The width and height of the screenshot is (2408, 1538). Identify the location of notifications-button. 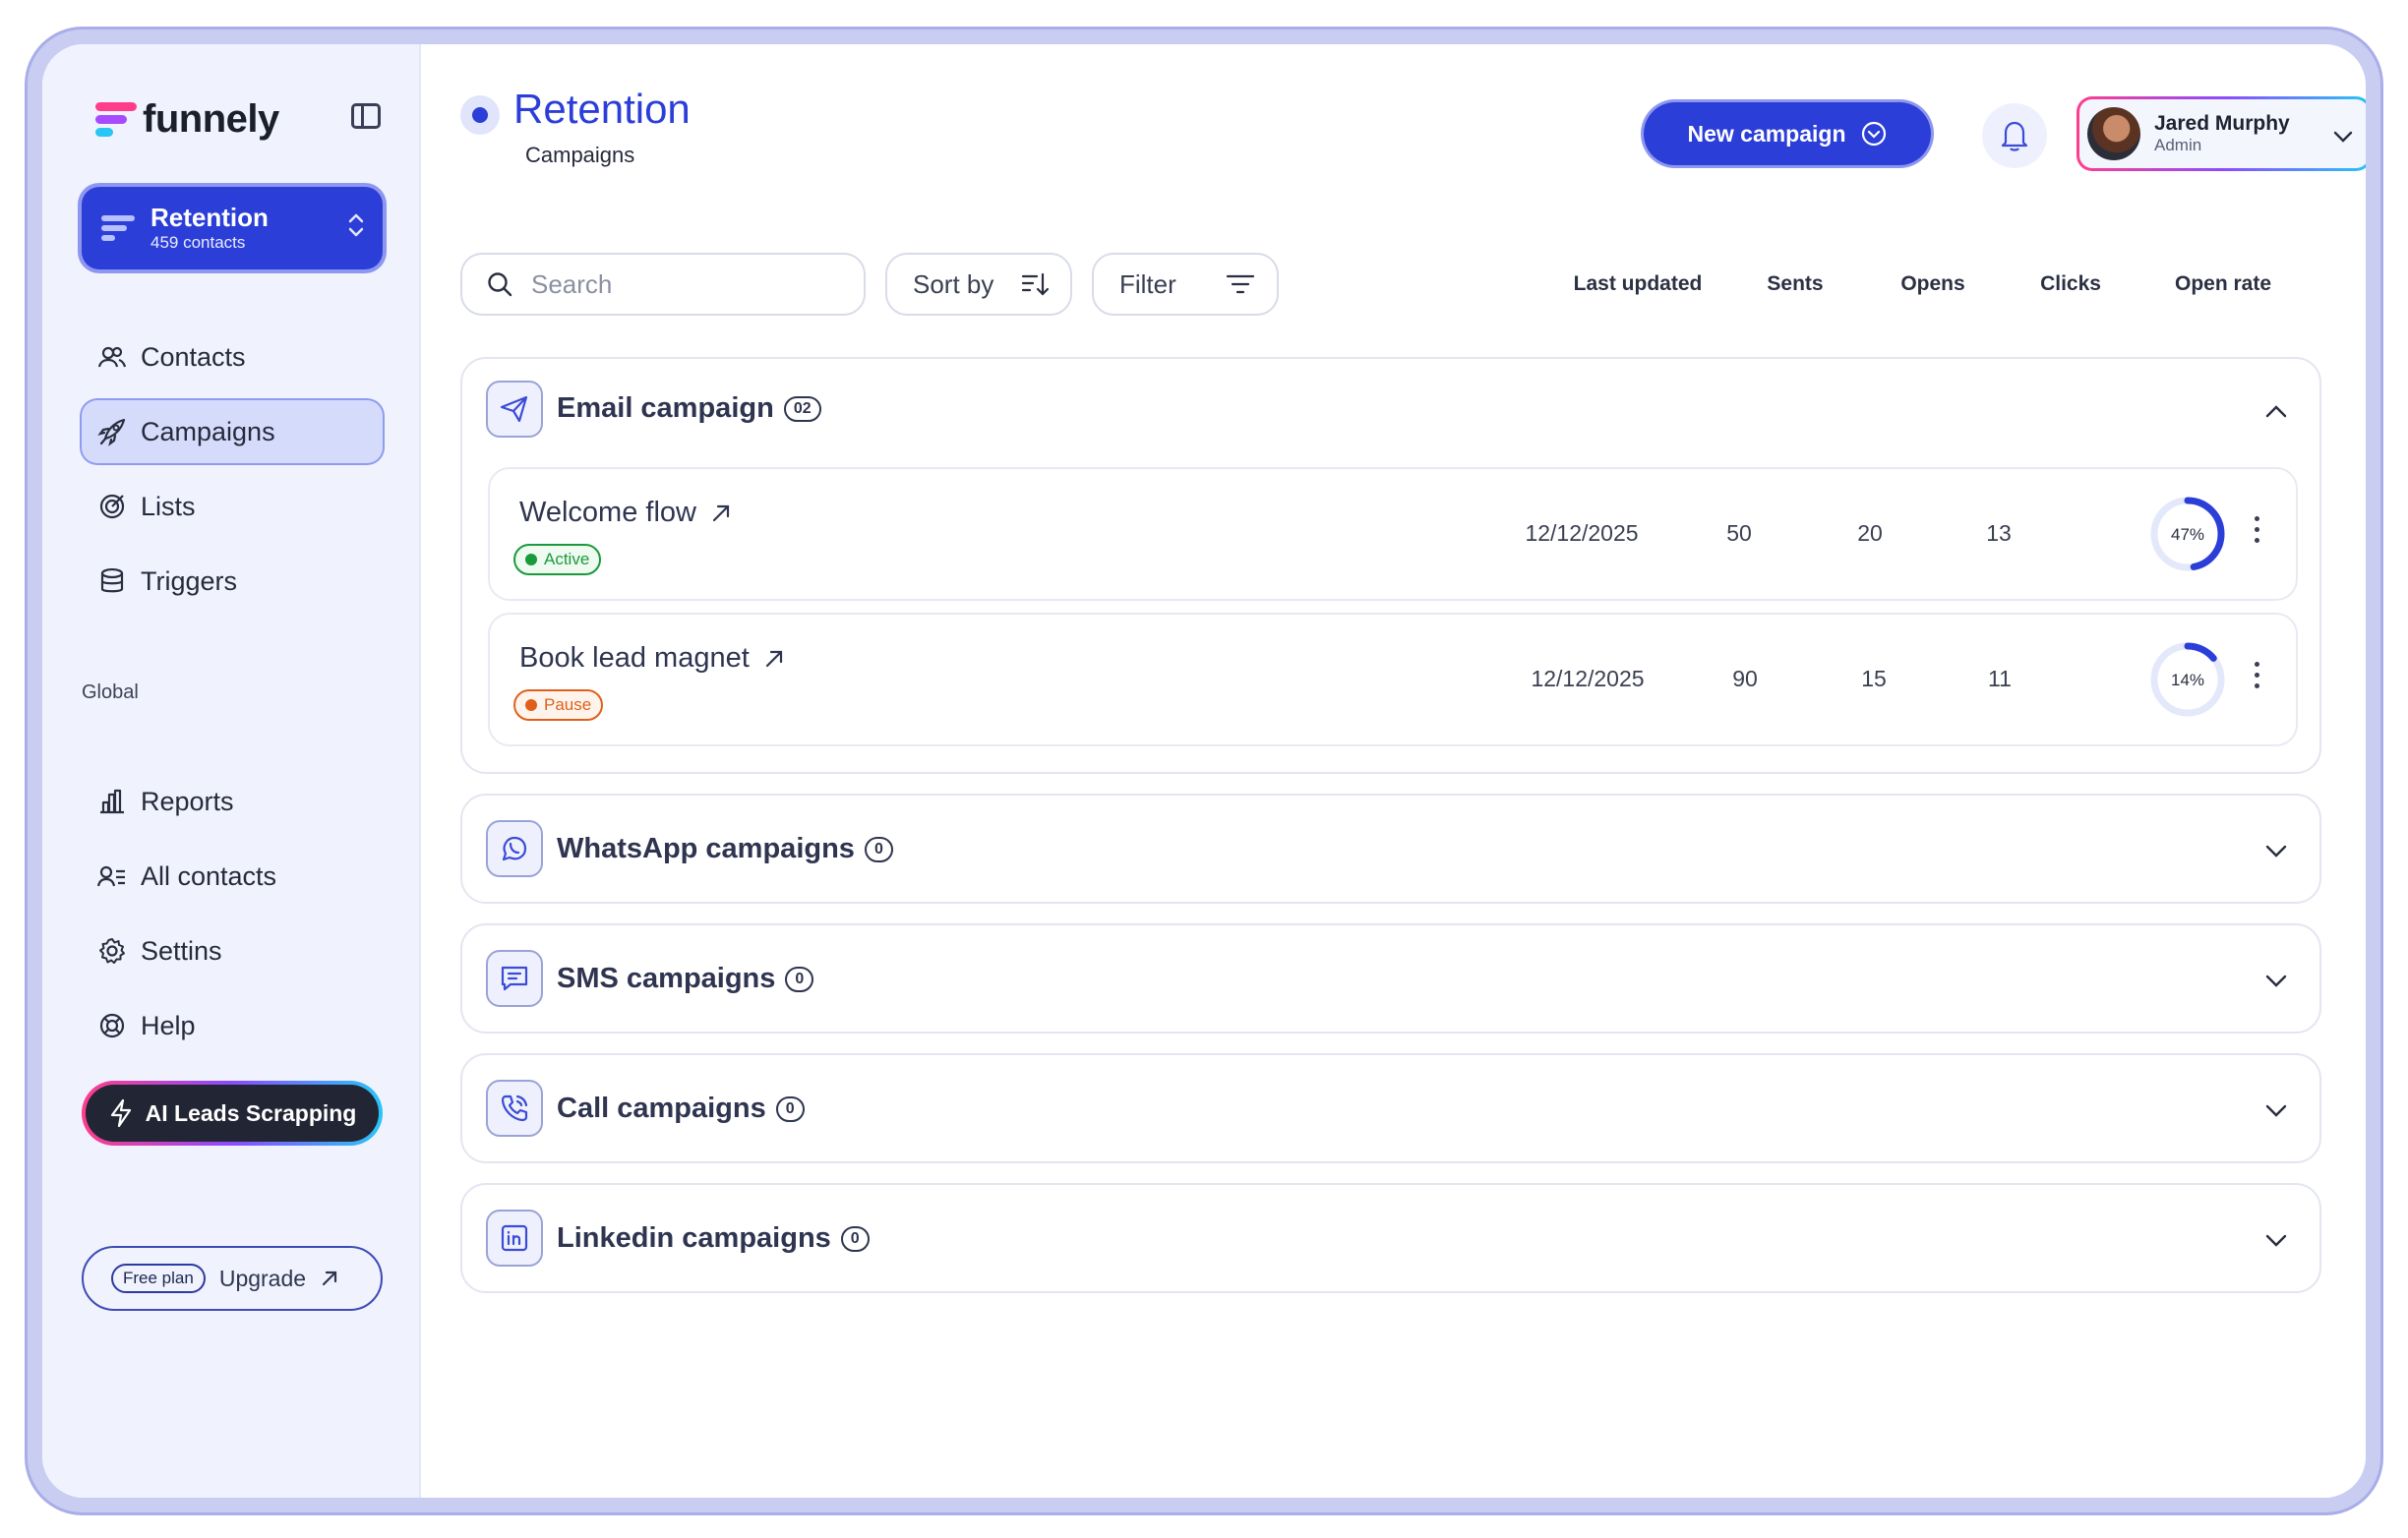
(2014, 135).